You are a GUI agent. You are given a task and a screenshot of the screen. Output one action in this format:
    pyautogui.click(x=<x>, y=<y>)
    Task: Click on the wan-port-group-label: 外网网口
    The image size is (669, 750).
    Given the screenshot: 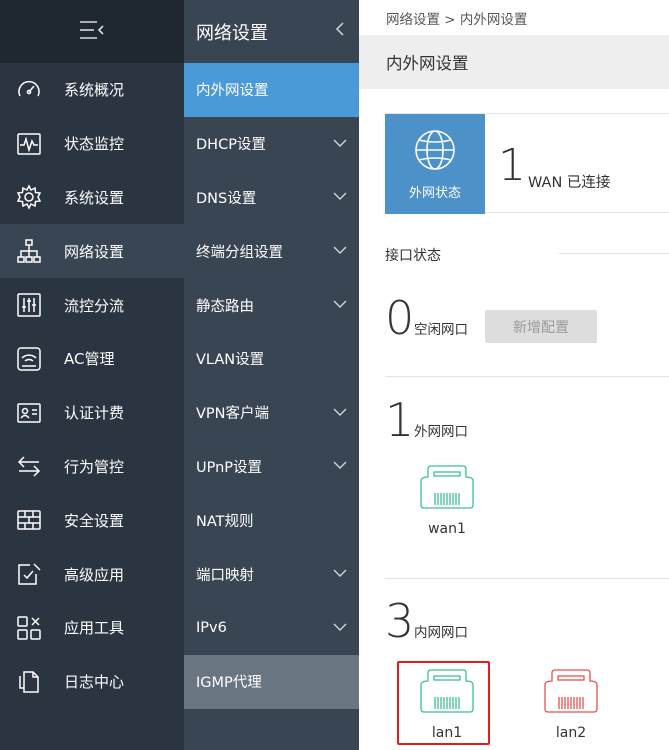 What is the action you would take?
    pyautogui.click(x=441, y=432)
    